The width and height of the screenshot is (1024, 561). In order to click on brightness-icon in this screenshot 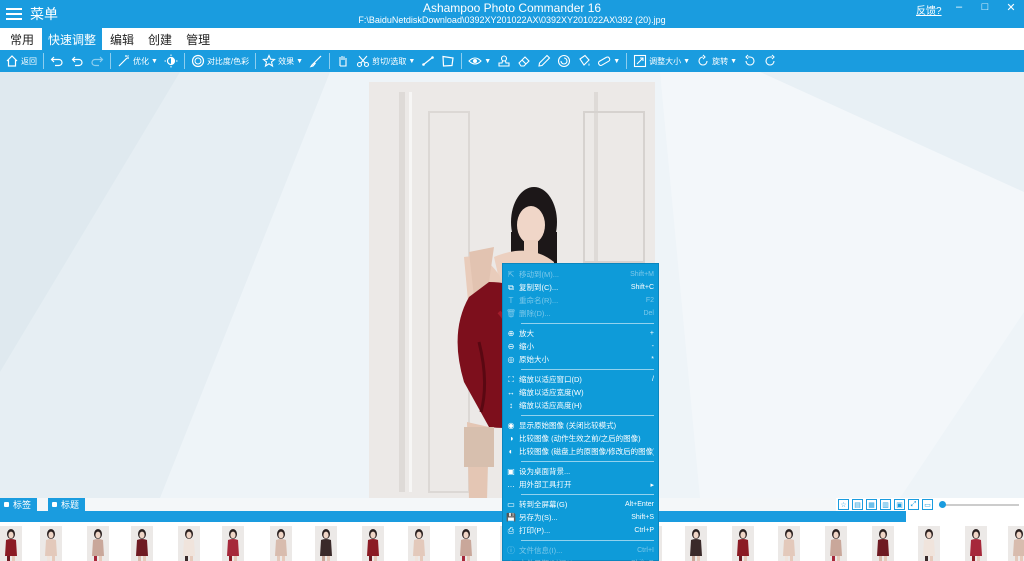, I will do `click(171, 61)`.